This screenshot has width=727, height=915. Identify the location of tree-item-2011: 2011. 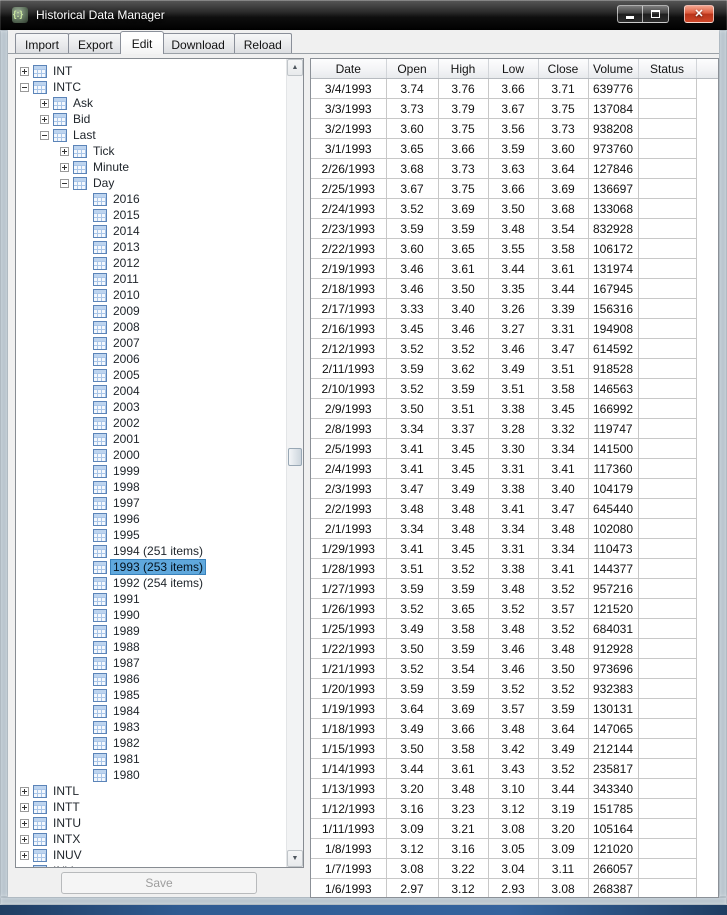
(151, 279).